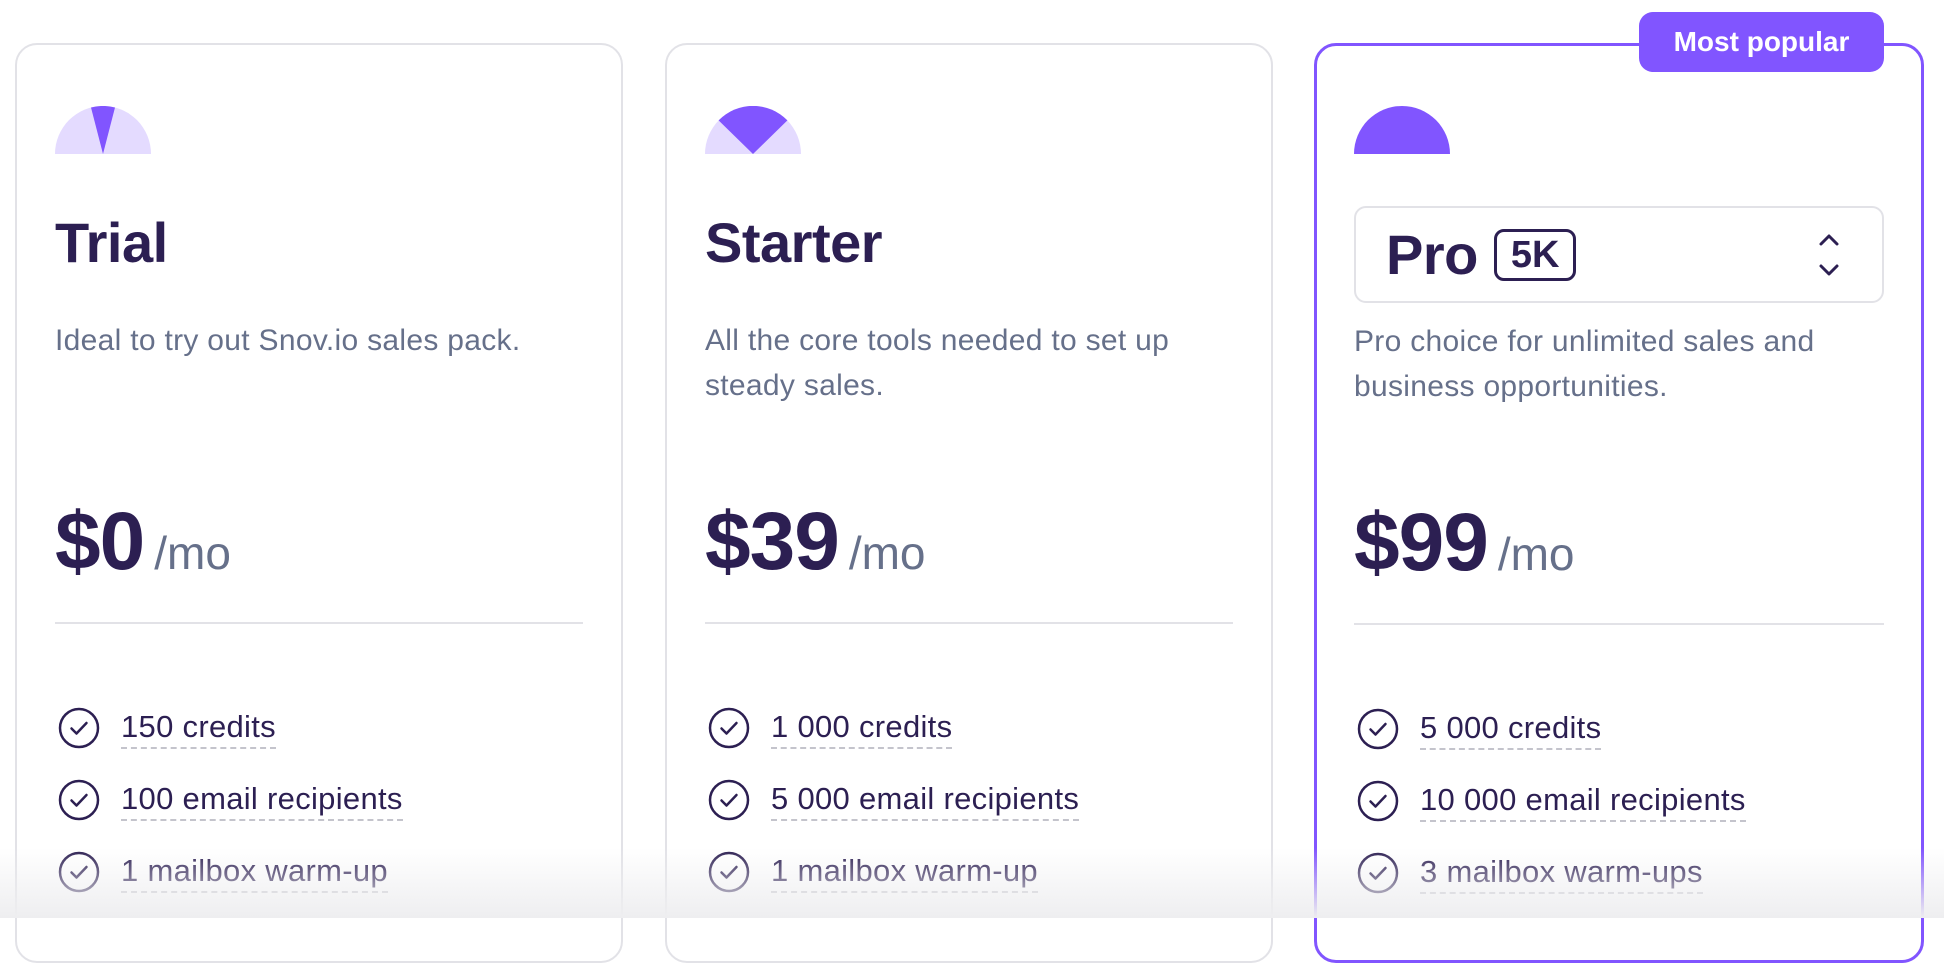 Image resolution: width=1944 pixels, height=963 pixels. Describe the element at coordinates (1432, 254) in the screenshot. I see `plan-title: Pro` at that location.